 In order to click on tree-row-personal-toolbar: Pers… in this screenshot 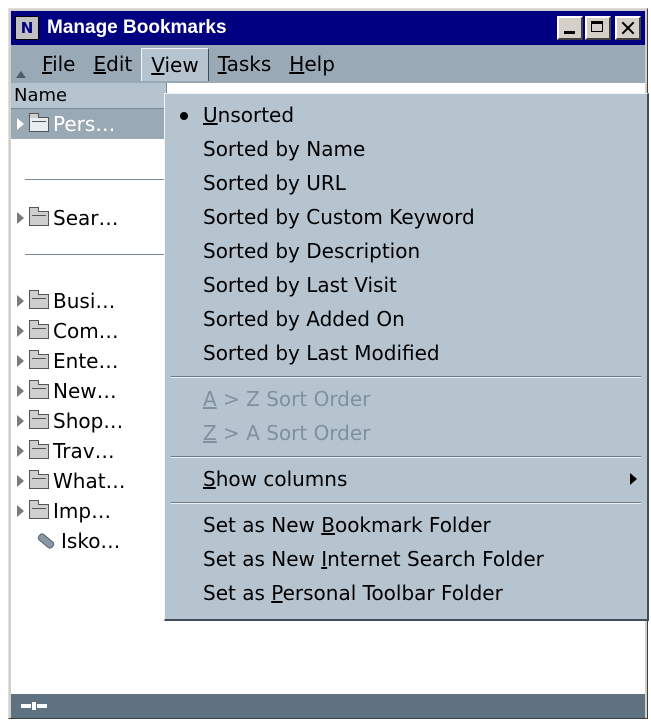, I will do `click(91, 124)`.